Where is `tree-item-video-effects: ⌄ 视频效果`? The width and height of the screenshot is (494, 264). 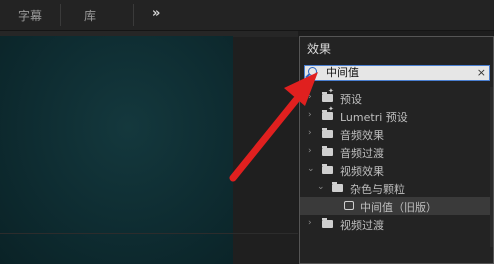 tree-item-video-effects: ⌄ 视频效果 is located at coordinates (396, 170).